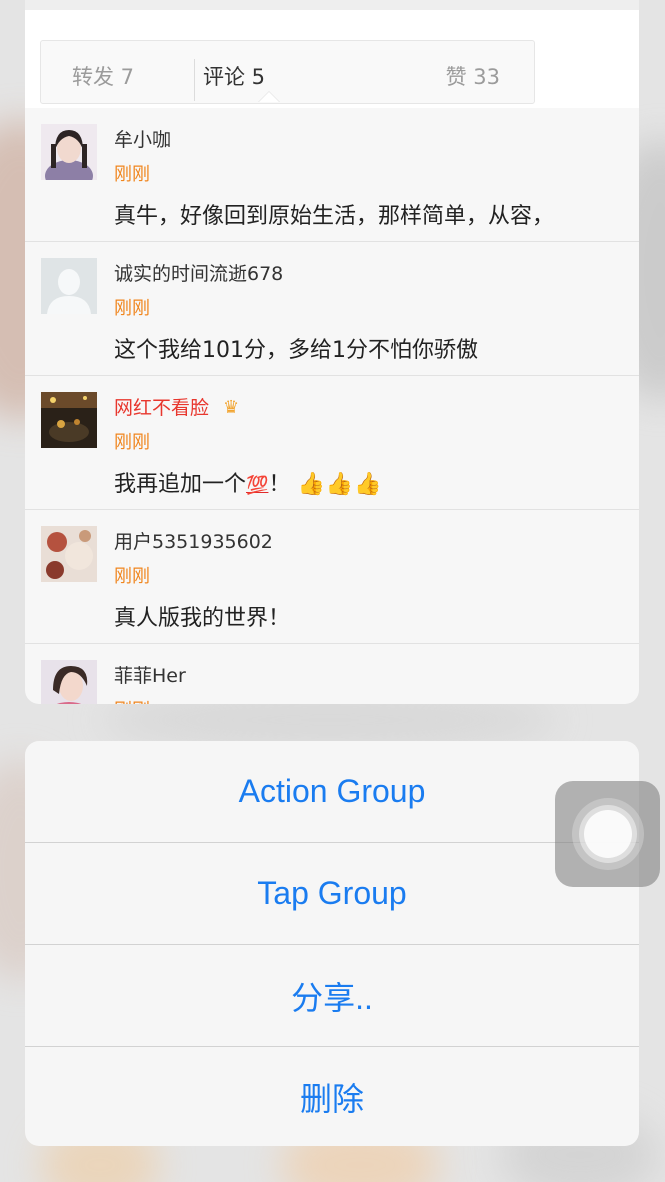  Describe the element at coordinates (287, 72) in the screenshot. I see `post-tab-bar: 转发 7 评论 5 赞 33` at that location.